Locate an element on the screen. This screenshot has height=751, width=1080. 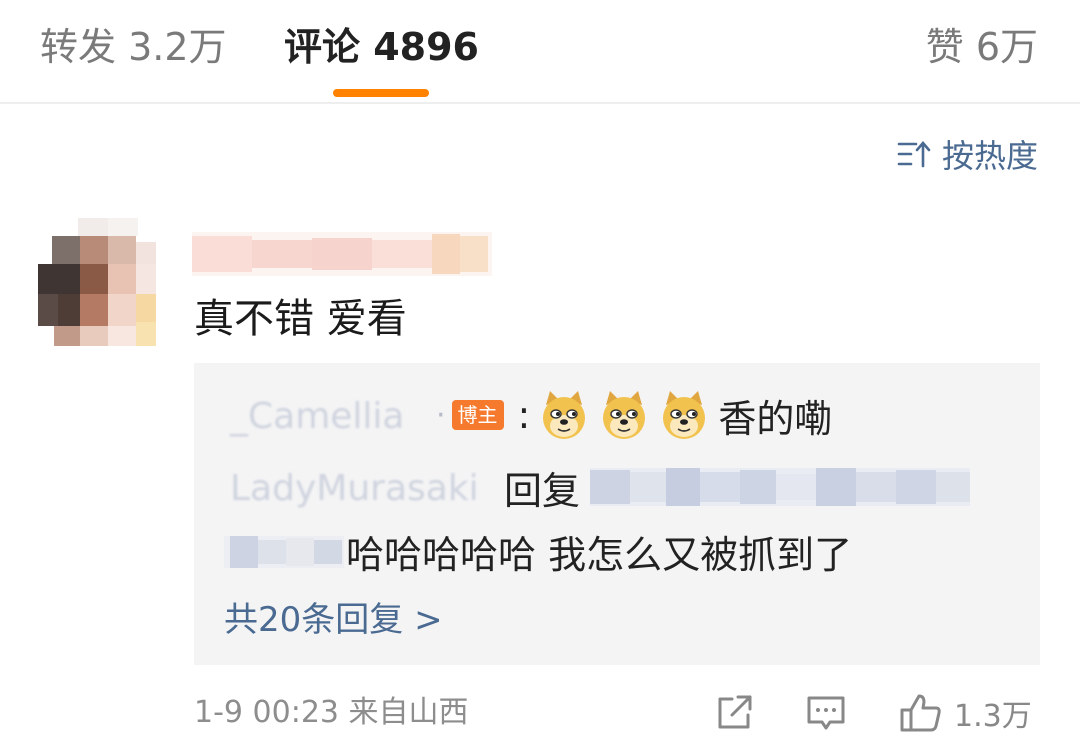
sort-by-popularity-button: 按热度 is located at coordinates (967, 154).